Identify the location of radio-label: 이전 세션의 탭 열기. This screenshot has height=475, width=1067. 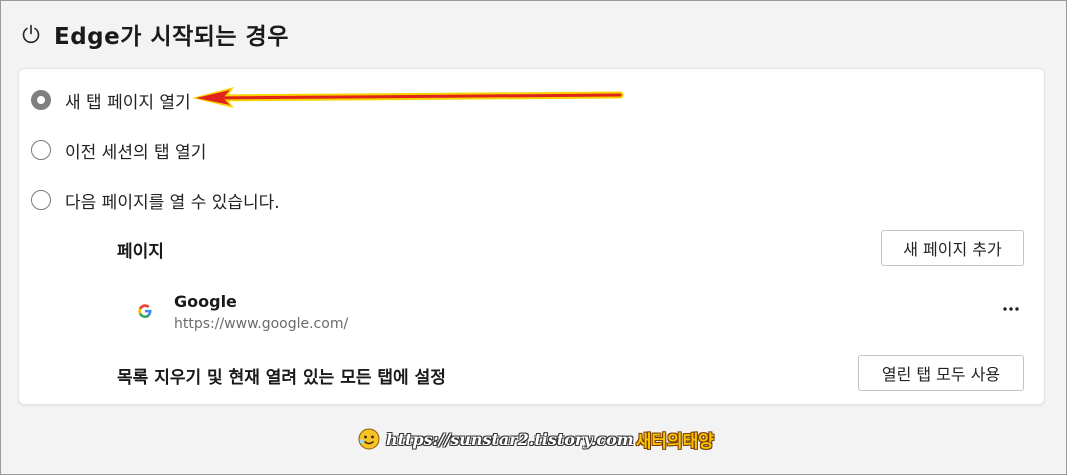
(136, 152).